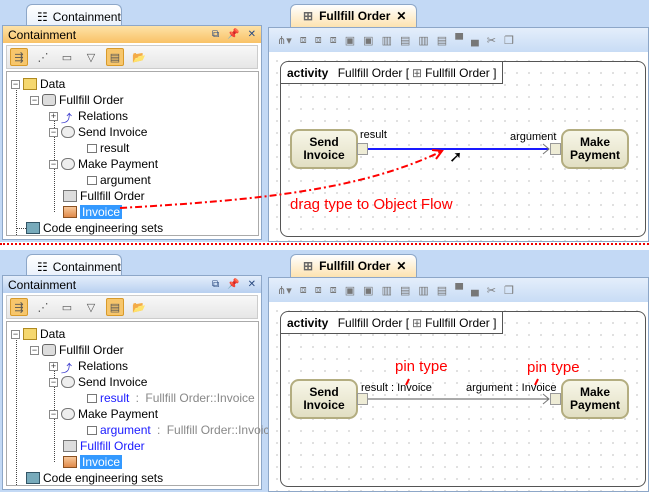 This screenshot has width=649, height=495. Describe the element at coordinates (30, 334) in the screenshot. I see `package-icon` at that location.